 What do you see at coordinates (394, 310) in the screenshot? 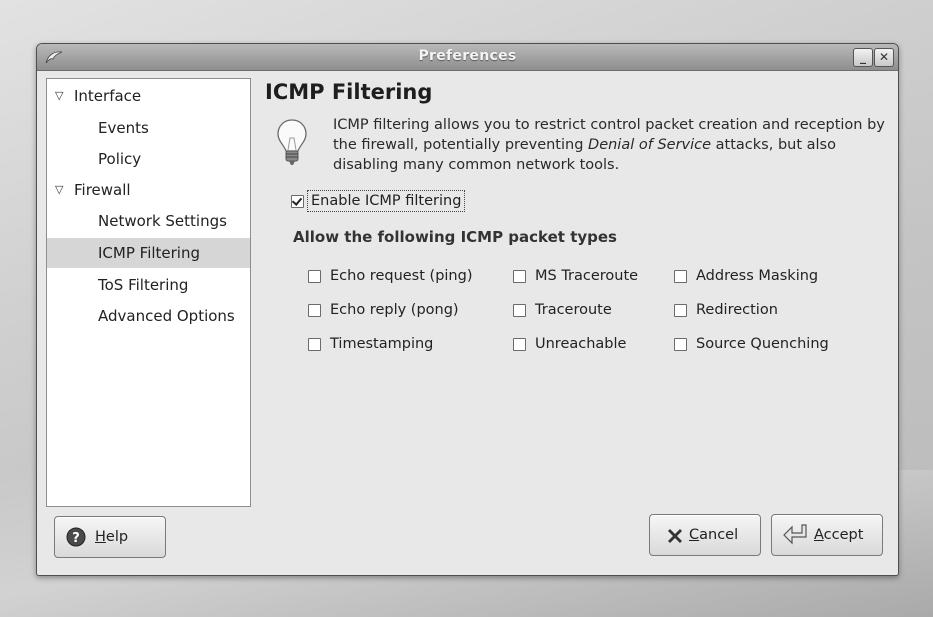
I see `packet-type-label: Echo reply (pong)` at bounding box center [394, 310].